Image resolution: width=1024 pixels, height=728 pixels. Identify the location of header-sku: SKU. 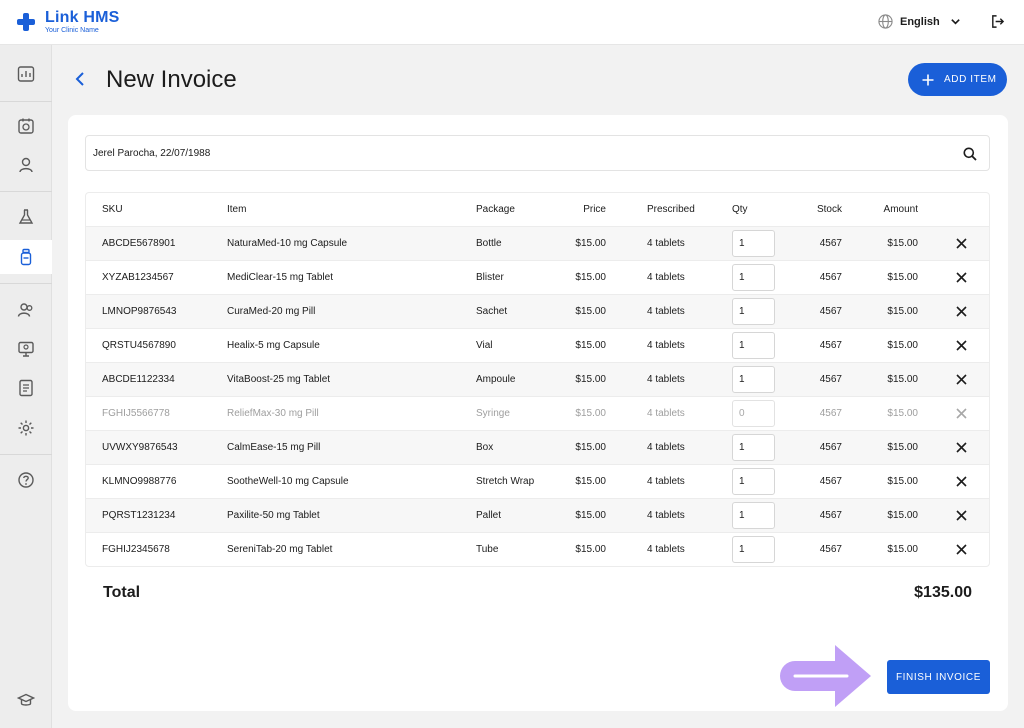
(112, 209).